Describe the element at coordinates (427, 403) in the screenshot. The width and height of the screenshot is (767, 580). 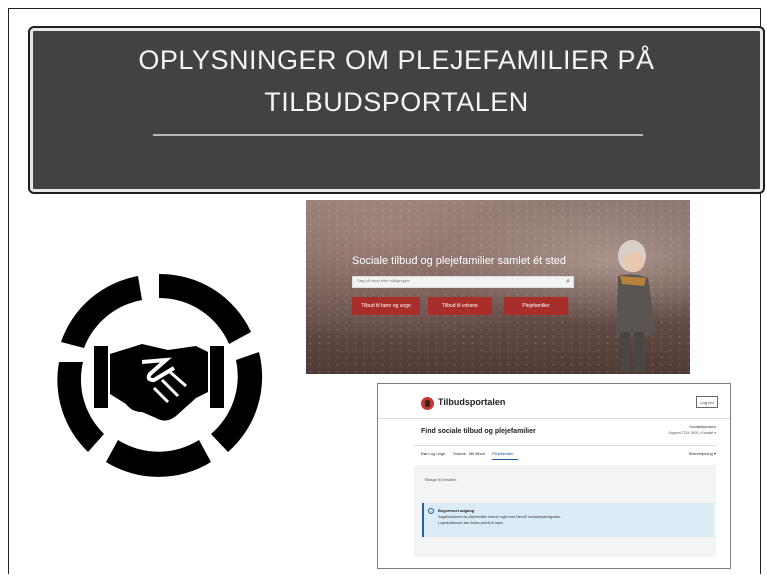
I see `tilbudsportalen-logo` at that location.